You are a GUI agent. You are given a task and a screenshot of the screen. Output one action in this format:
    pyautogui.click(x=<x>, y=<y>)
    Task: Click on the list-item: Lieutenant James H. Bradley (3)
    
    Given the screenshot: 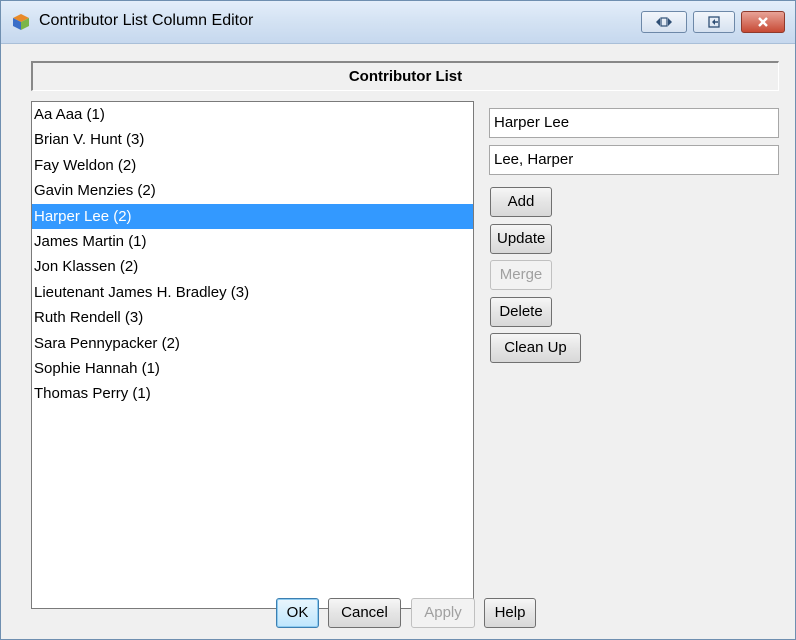 What is the action you would take?
    pyautogui.click(x=252, y=292)
    